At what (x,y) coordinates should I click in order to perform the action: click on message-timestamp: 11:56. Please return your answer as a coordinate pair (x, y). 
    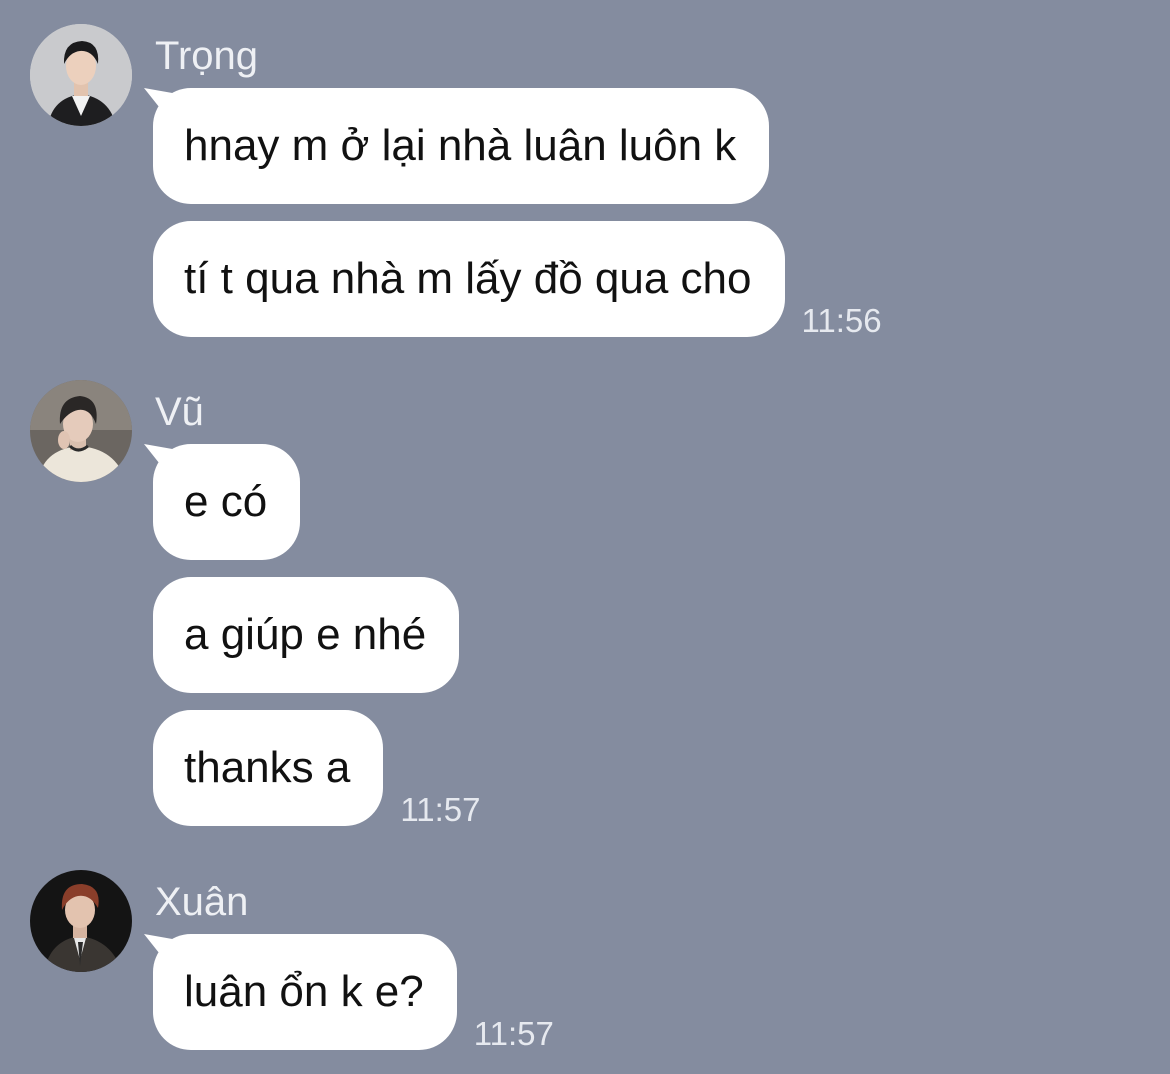
    Looking at the image, I should click on (841, 320).